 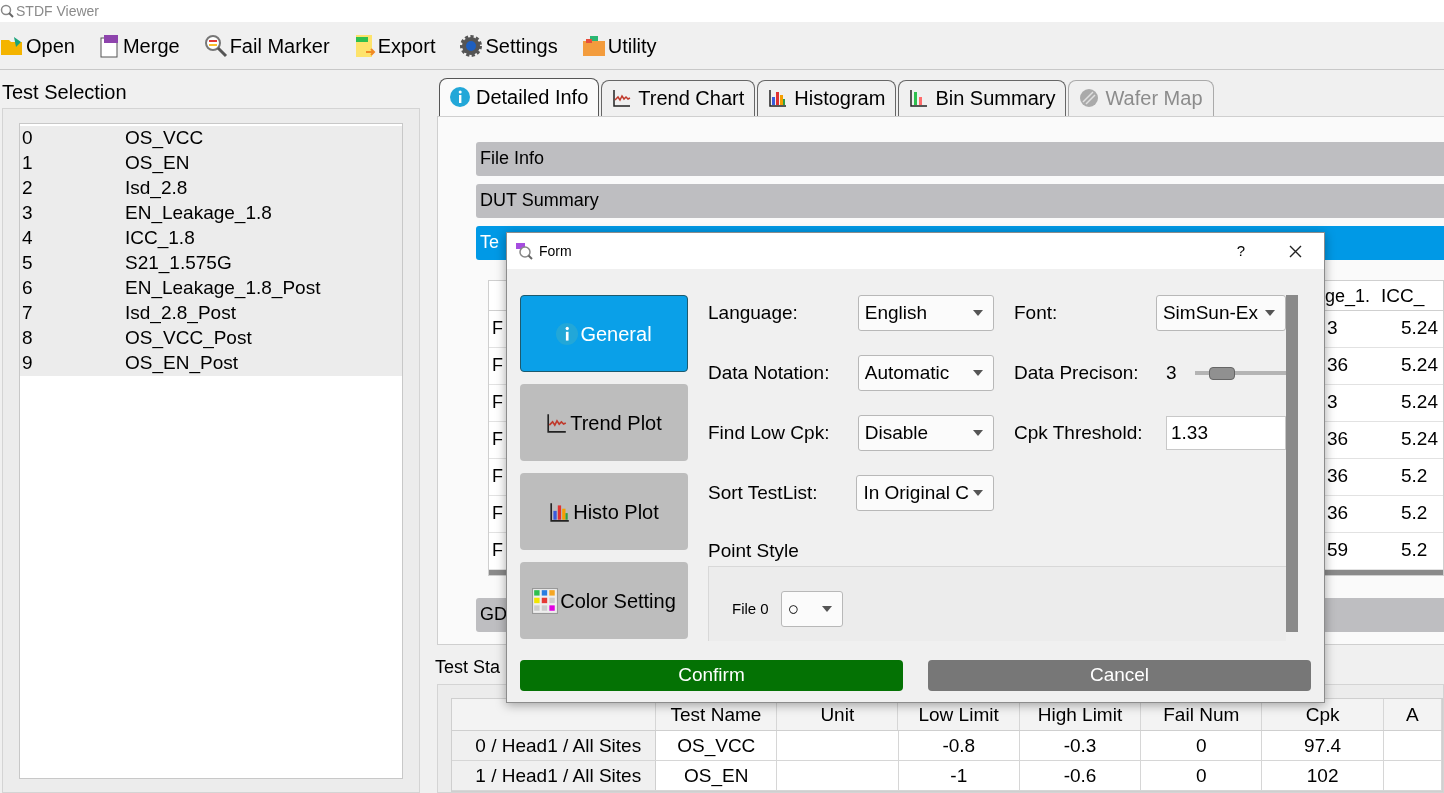 What do you see at coordinates (1220, 313) in the screenshot?
I see `dropdown: SimSun-Ex` at bounding box center [1220, 313].